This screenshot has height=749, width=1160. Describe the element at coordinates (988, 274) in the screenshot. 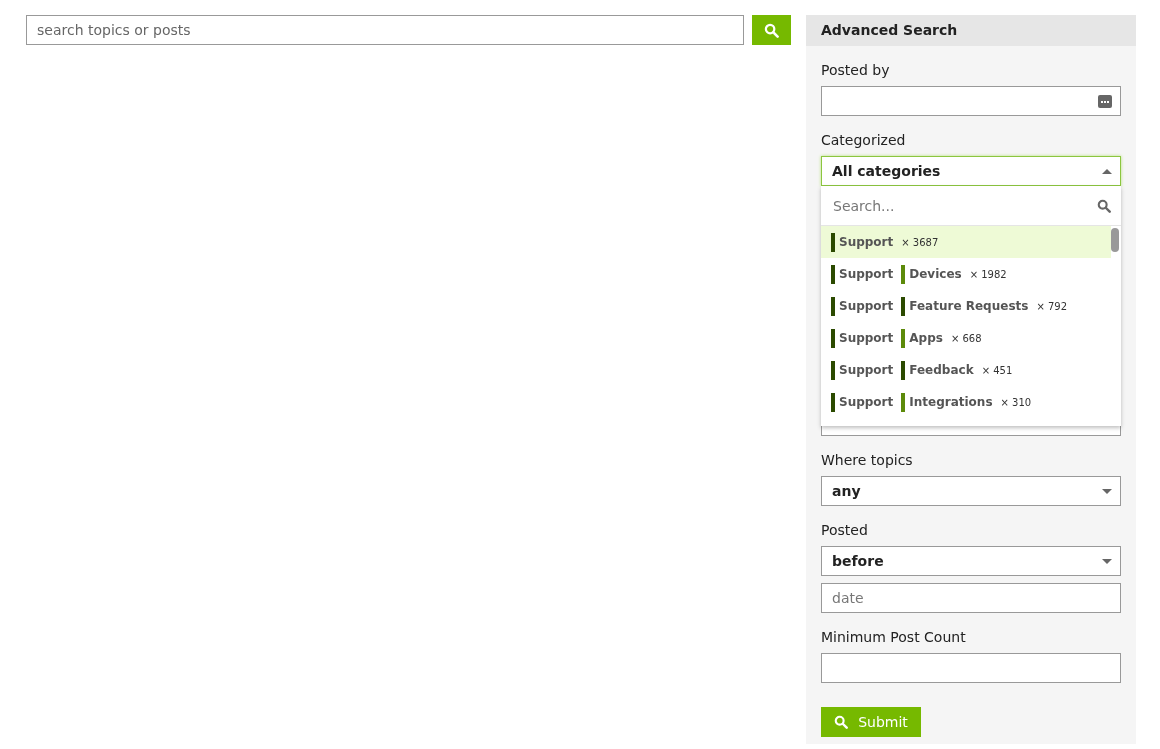

I see `topic-count: × 1982` at that location.